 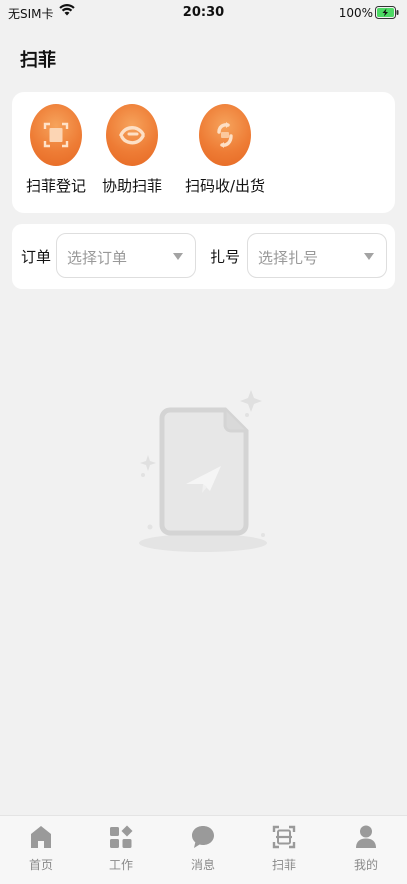 I want to click on status-bar: 无SIM卡 20:30 100%, so click(x=203, y=14).